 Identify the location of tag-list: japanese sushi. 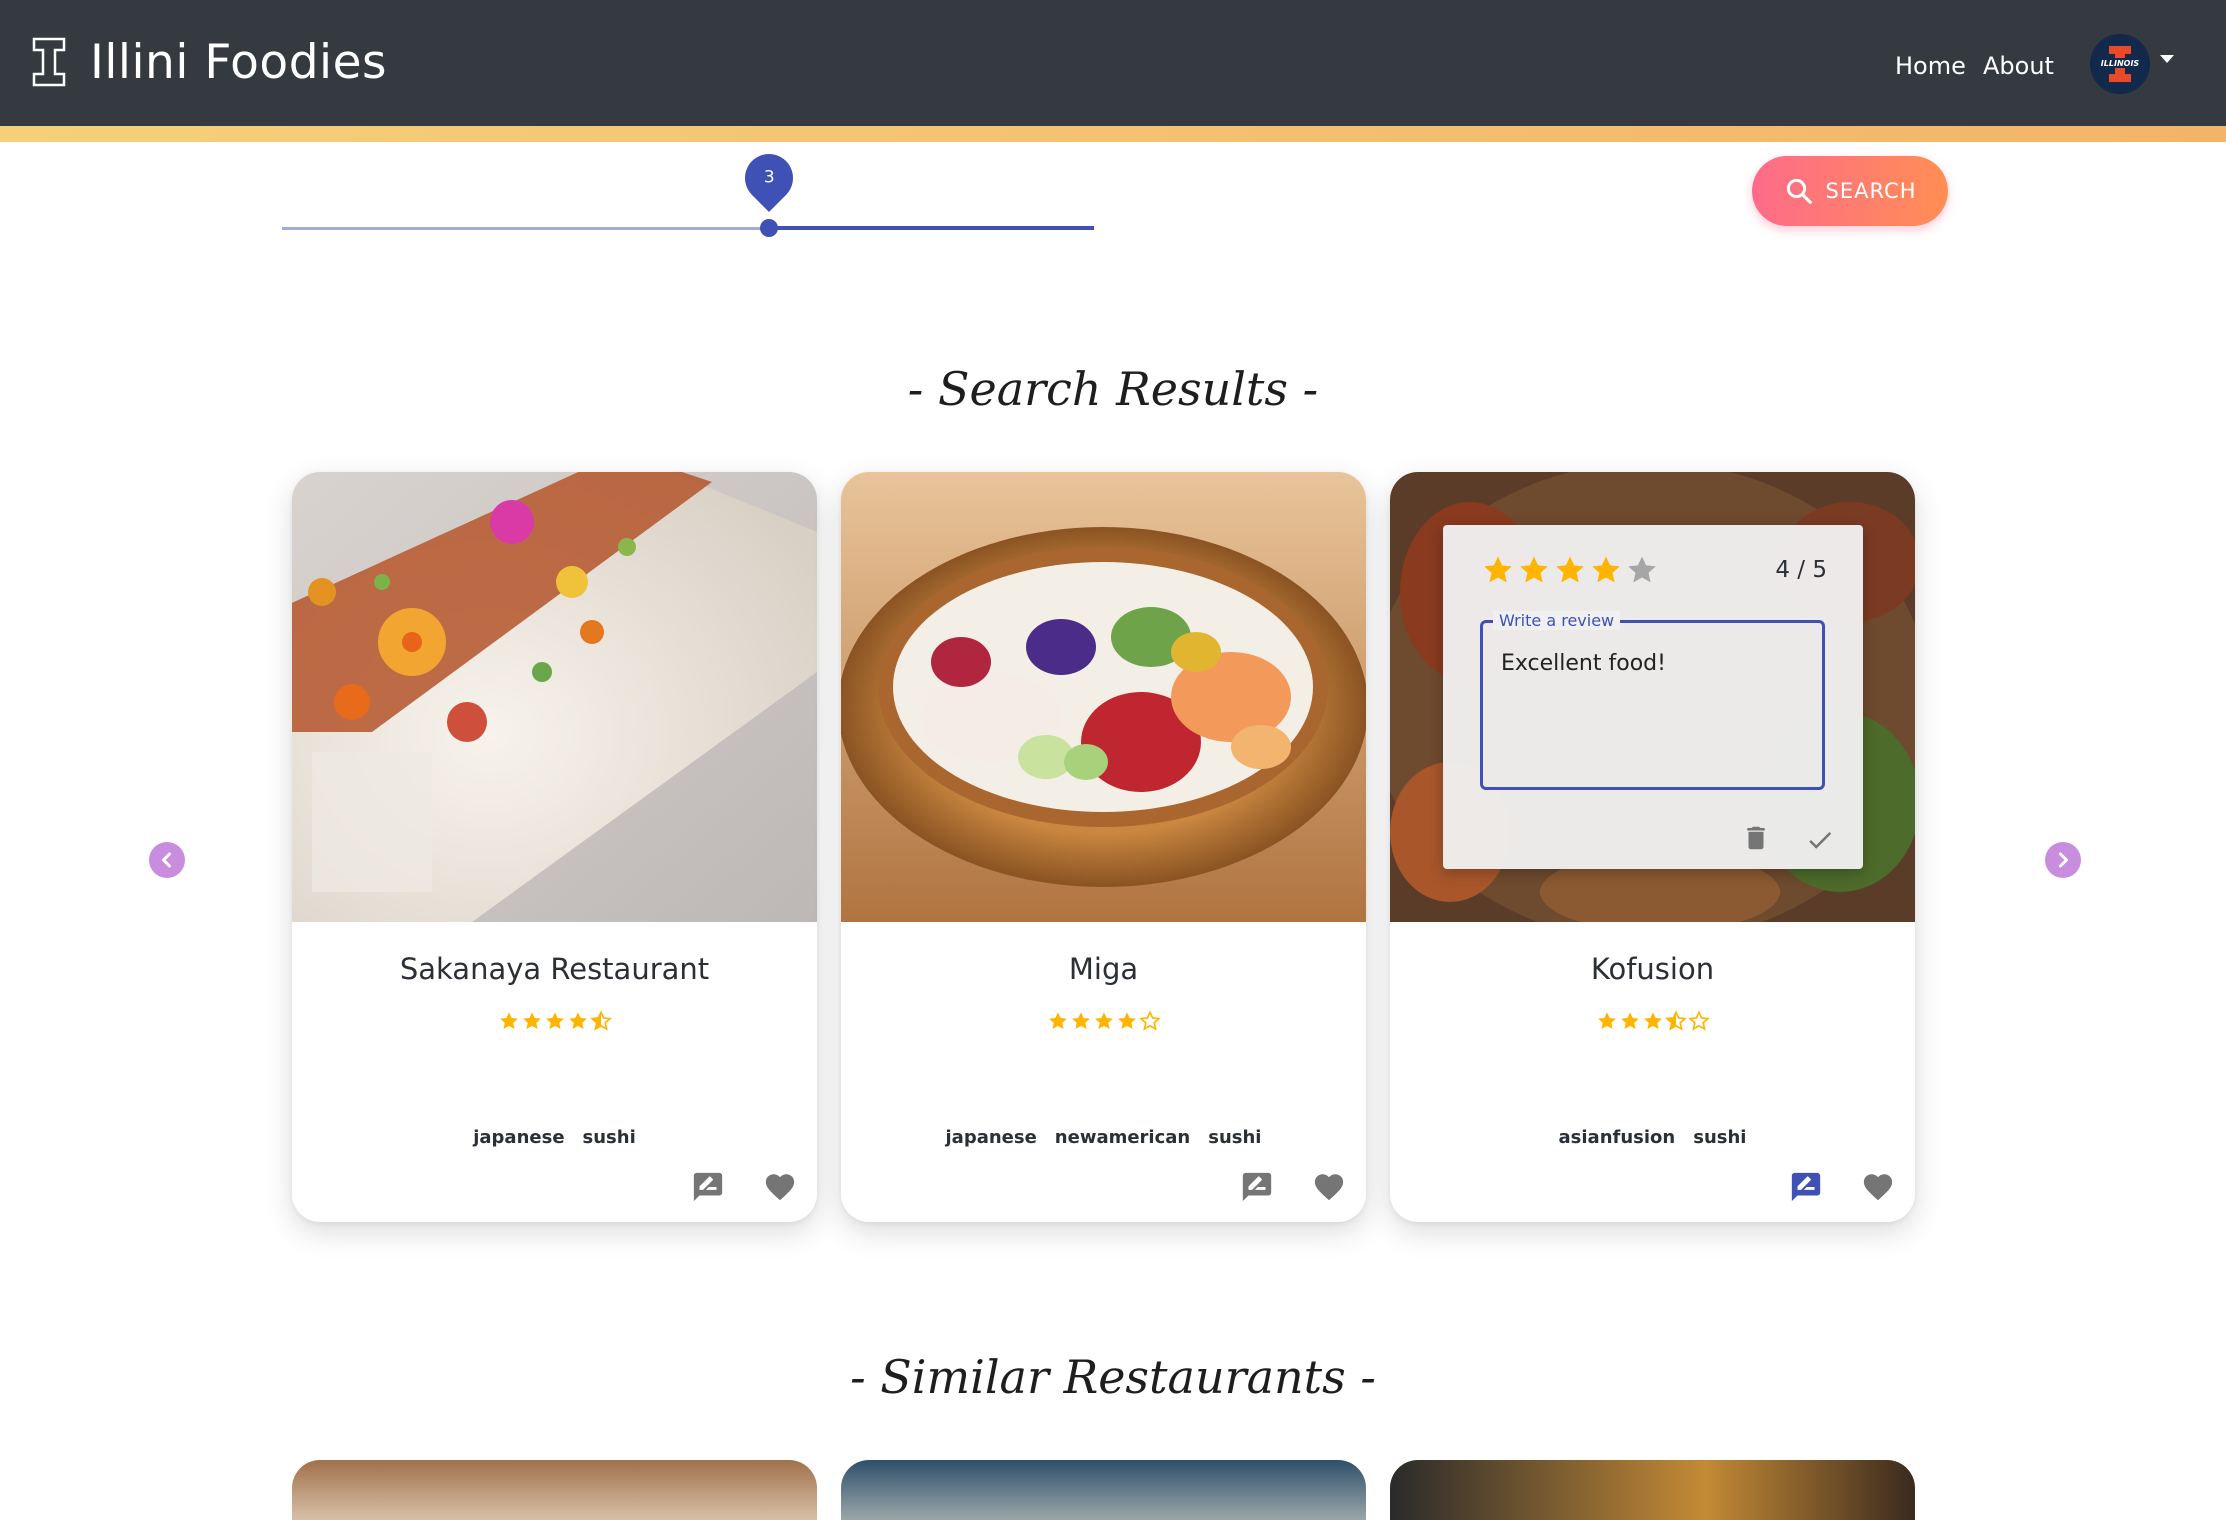
(554, 1137).